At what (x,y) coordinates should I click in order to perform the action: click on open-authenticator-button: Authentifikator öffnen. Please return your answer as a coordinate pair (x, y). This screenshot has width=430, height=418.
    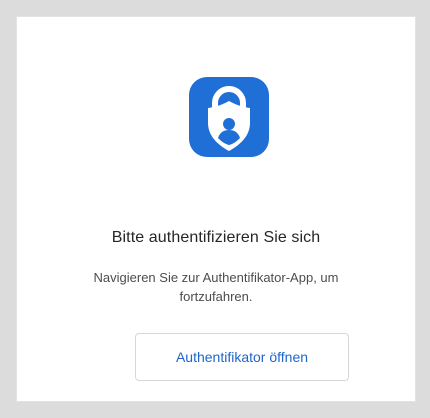
    Looking at the image, I should click on (242, 357).